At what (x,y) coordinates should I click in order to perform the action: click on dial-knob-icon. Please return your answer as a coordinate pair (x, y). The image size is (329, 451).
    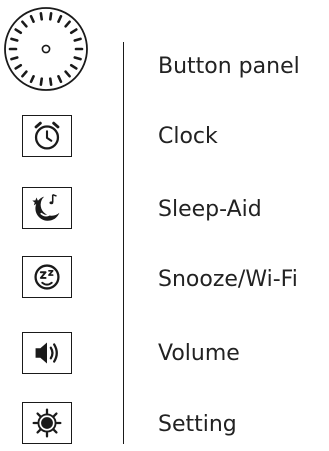
    Looking at the image, I should click on (46, 49).